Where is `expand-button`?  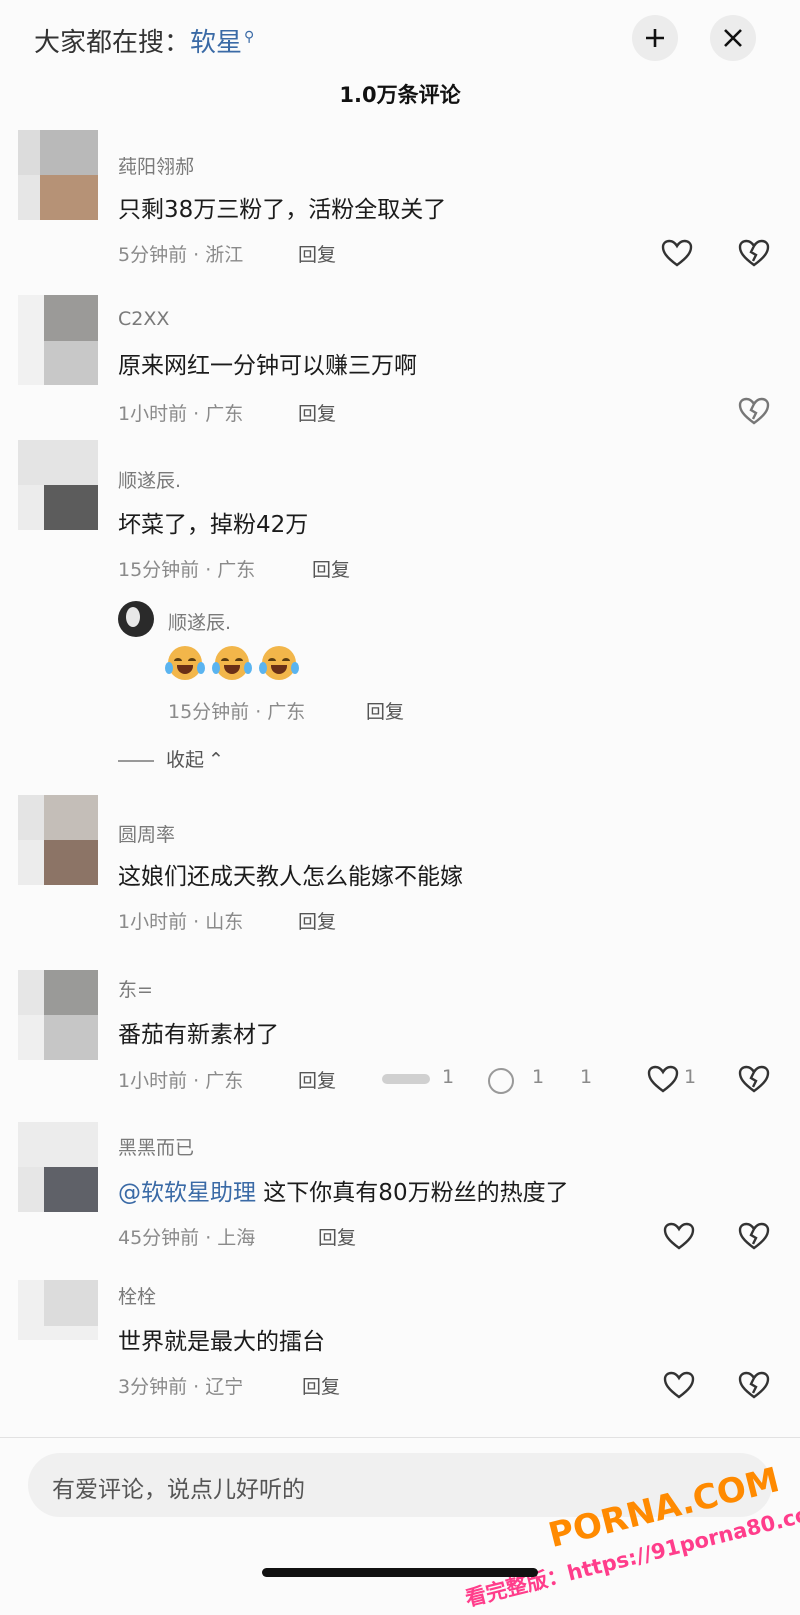 expand-button is located at coordinates (655, 38).